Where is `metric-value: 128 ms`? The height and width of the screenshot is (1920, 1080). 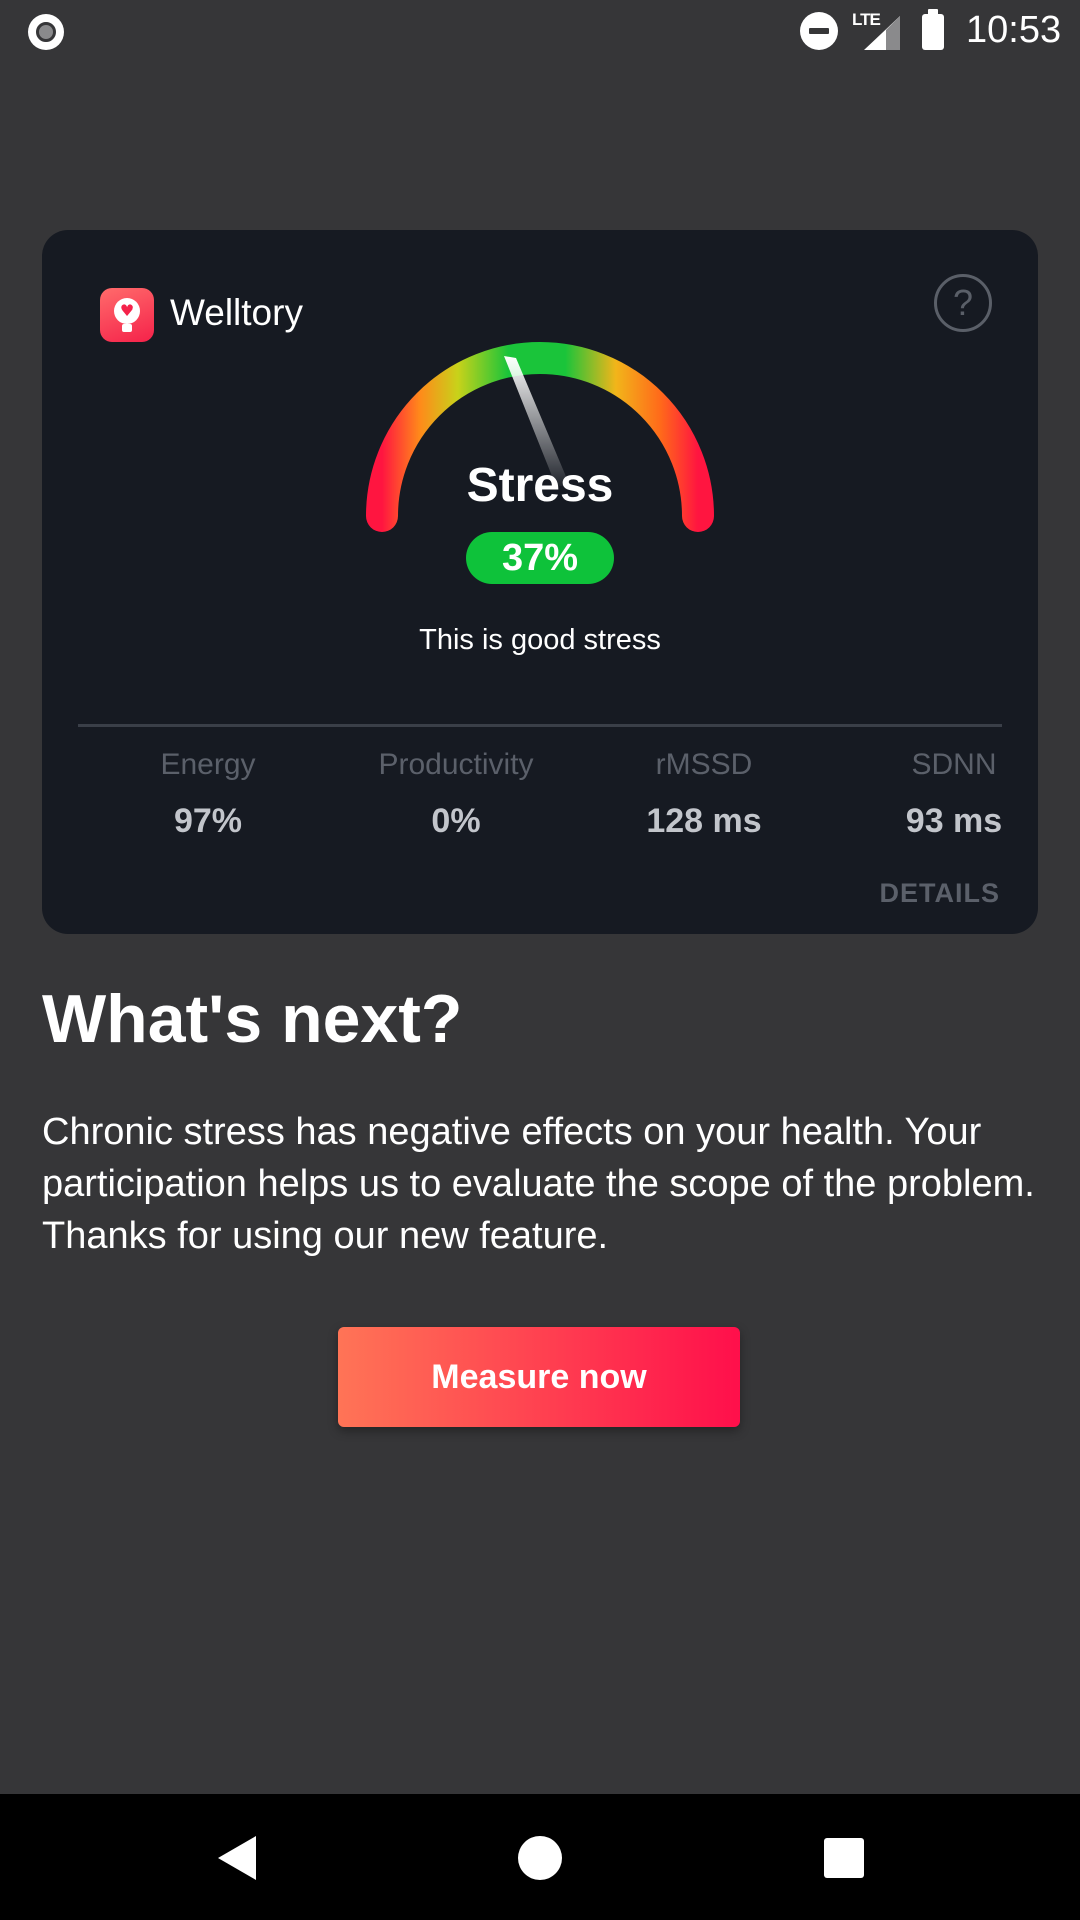 metric-value: 128 ms is located at coordinates (704, 821).